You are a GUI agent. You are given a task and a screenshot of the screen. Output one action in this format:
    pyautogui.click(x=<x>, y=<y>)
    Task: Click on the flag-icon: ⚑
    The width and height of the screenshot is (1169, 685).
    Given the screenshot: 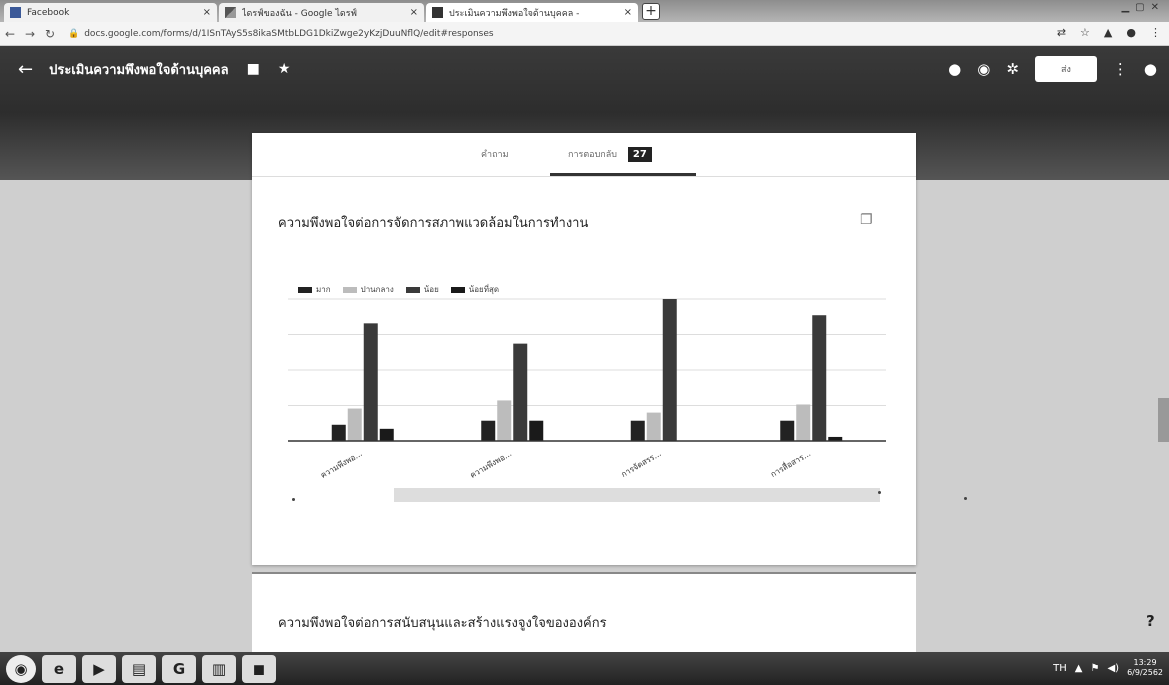 What is the action you would take?
    pyautogui.click(x=1095, y=668)
    